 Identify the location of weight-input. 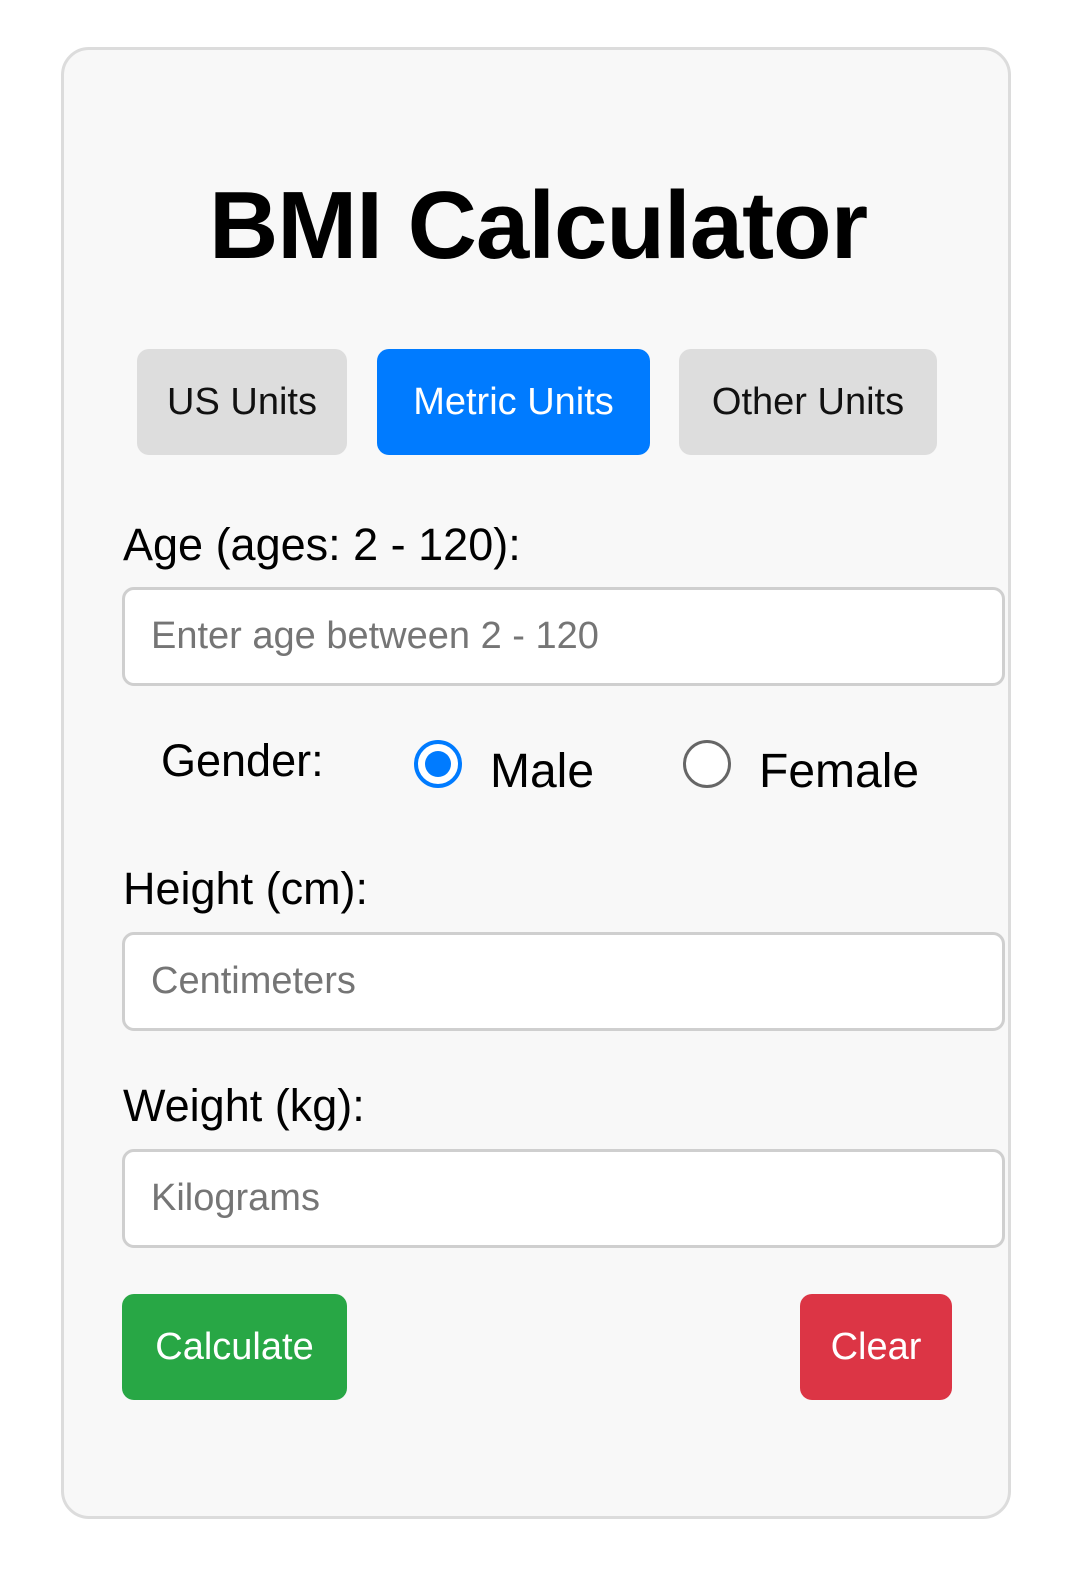
(563, 1198).